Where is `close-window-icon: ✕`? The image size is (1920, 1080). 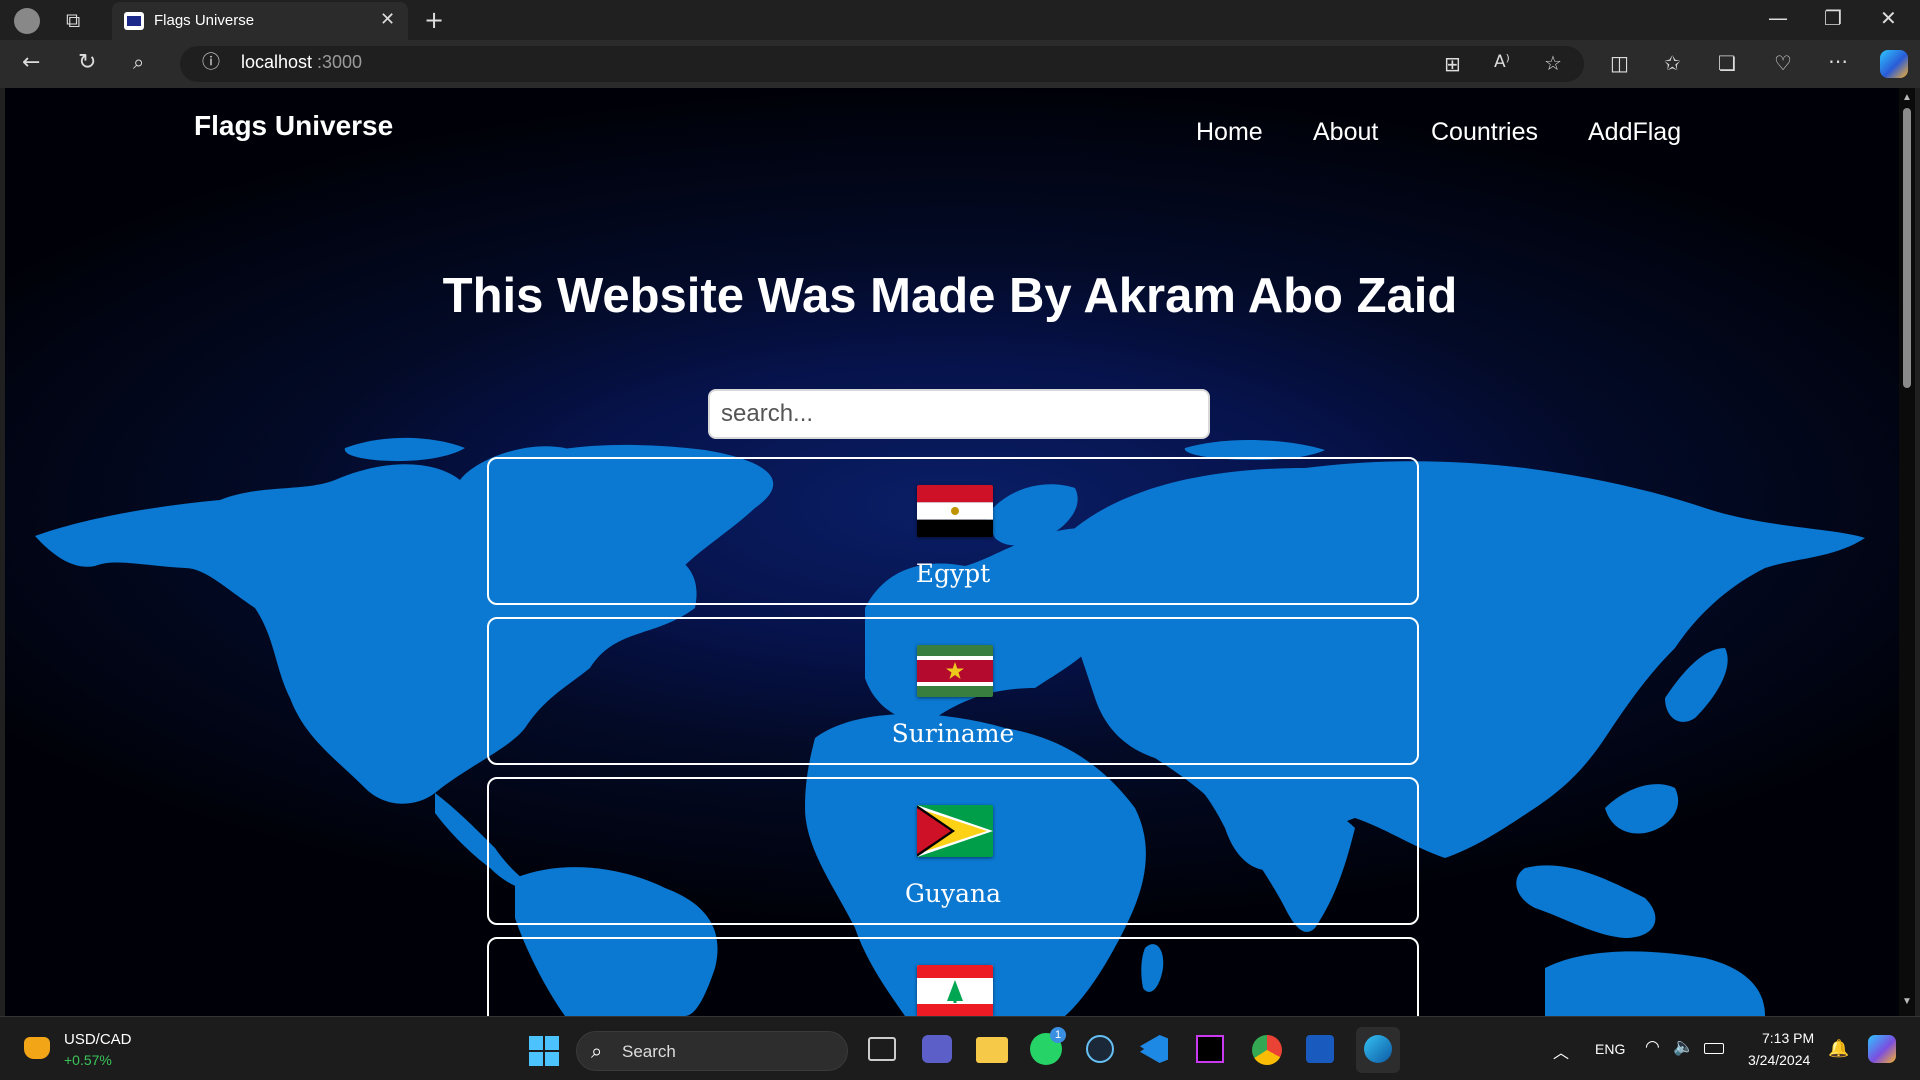 close-window-icon: ✕ is located at coordinates (1888, 18).